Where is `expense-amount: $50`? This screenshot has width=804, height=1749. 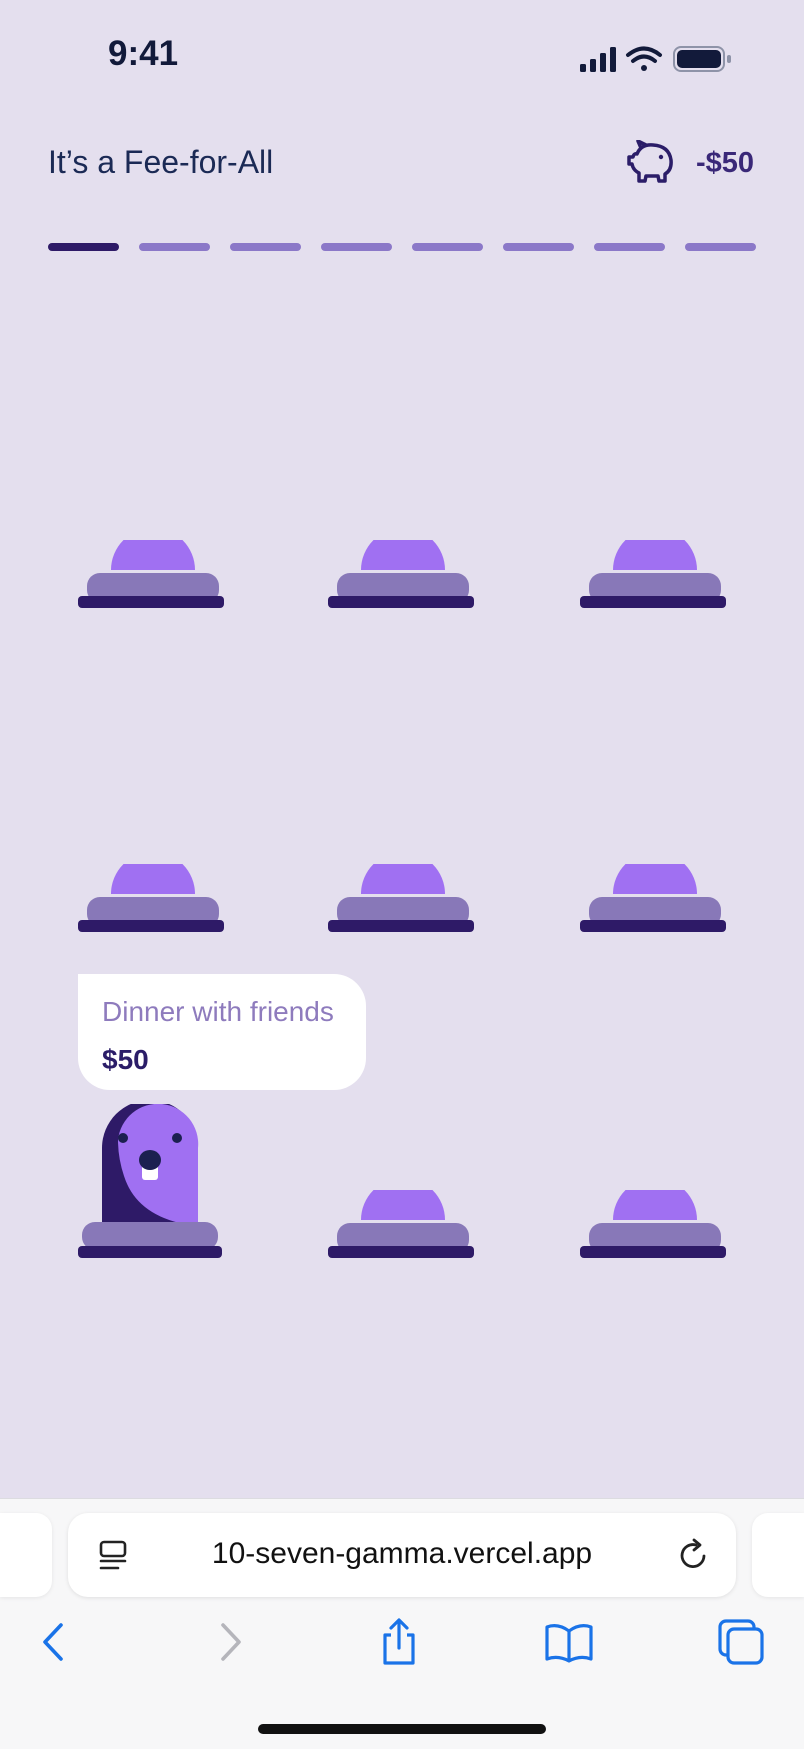 expense-amount: $50 is located at coordinates (125, 1059).